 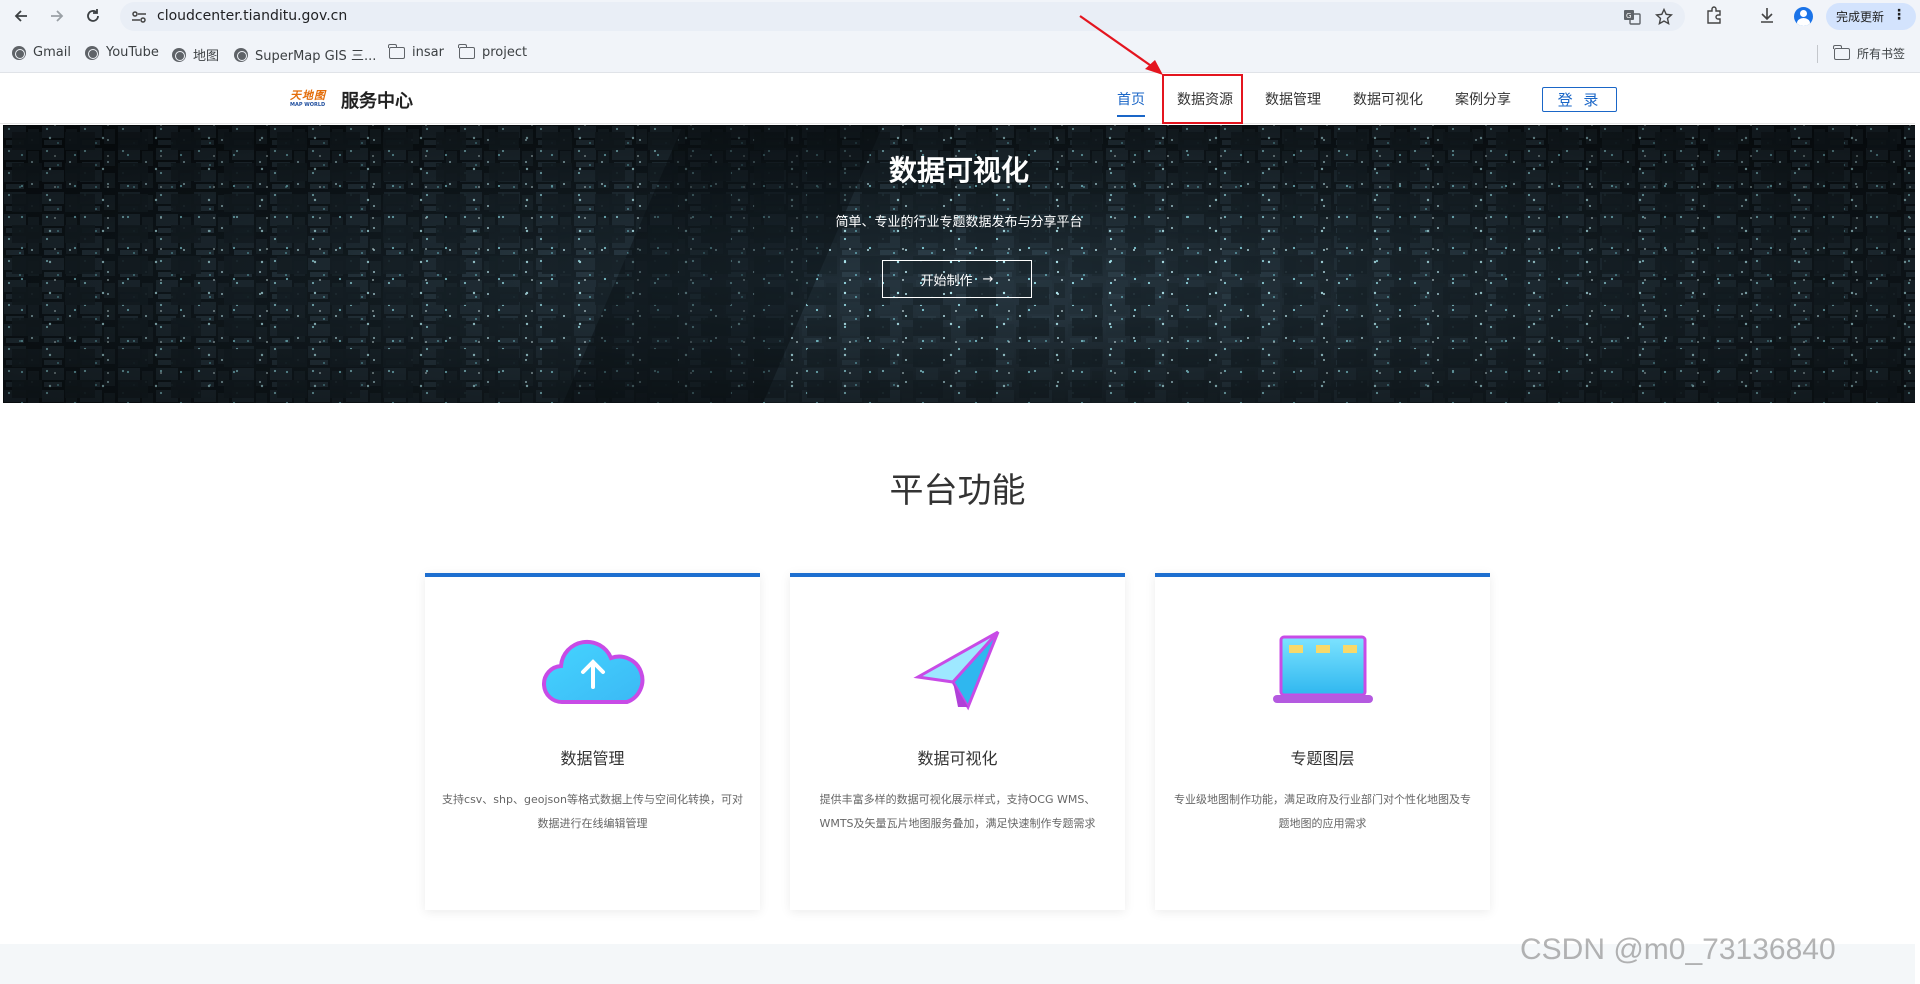 What do you see at coordinates (1632, 17) in the screenshot?
I see `translate-icon: G` at bounding box center [1632, 17].